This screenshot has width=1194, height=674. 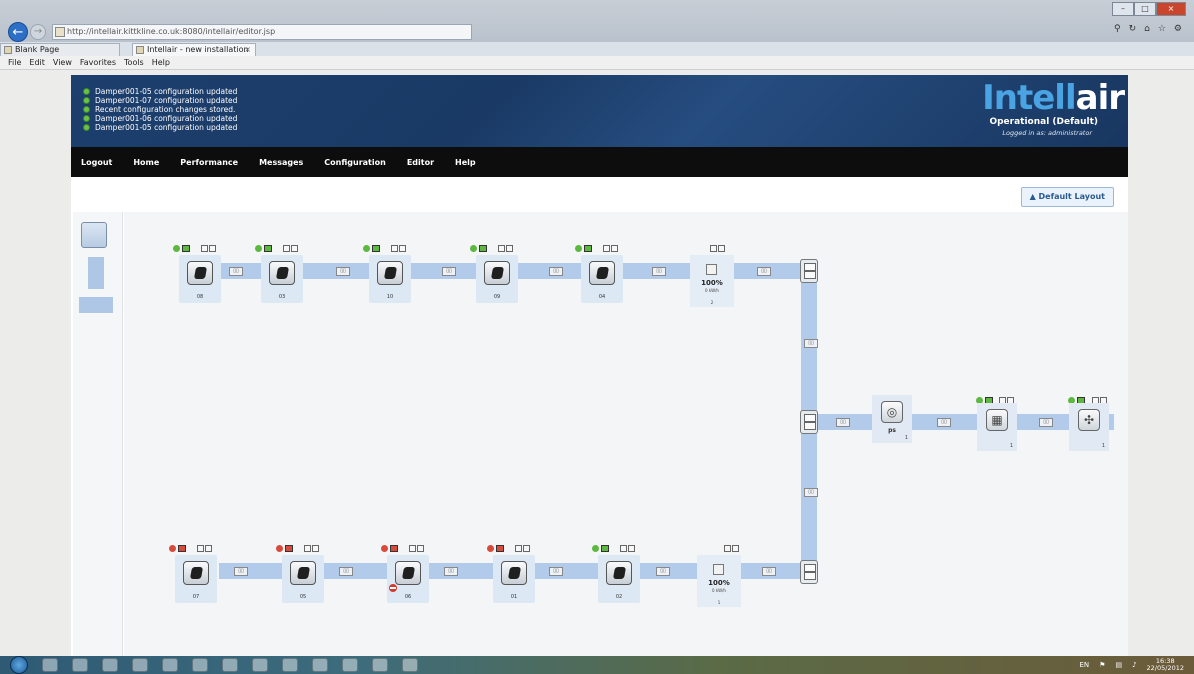 I want to click on nav-editor: Editor, so click(x=420, y=162).